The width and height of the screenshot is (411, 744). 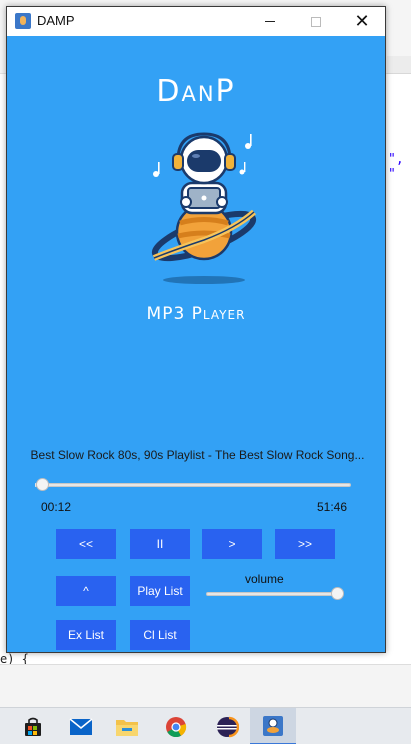 What do you see at coordinates (337, 593) in the screenshot?
I see `volume-thumb` at bounding box center [337, 593].